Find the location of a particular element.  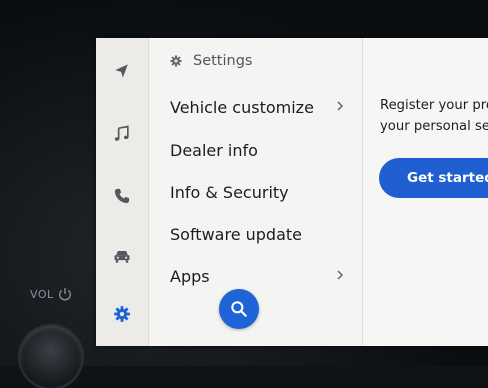

phone-icon is located at coordinates (122, 196).